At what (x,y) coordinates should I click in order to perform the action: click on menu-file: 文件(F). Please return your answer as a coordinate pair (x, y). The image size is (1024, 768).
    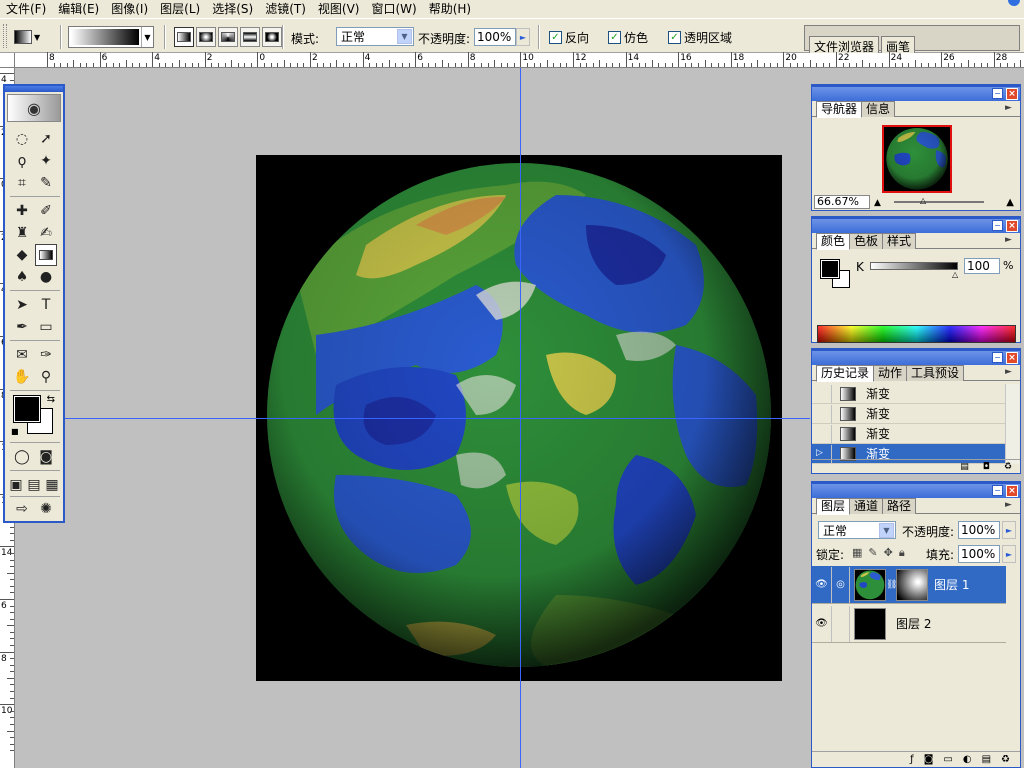
    Looking at the image, I should click on (26, 9).